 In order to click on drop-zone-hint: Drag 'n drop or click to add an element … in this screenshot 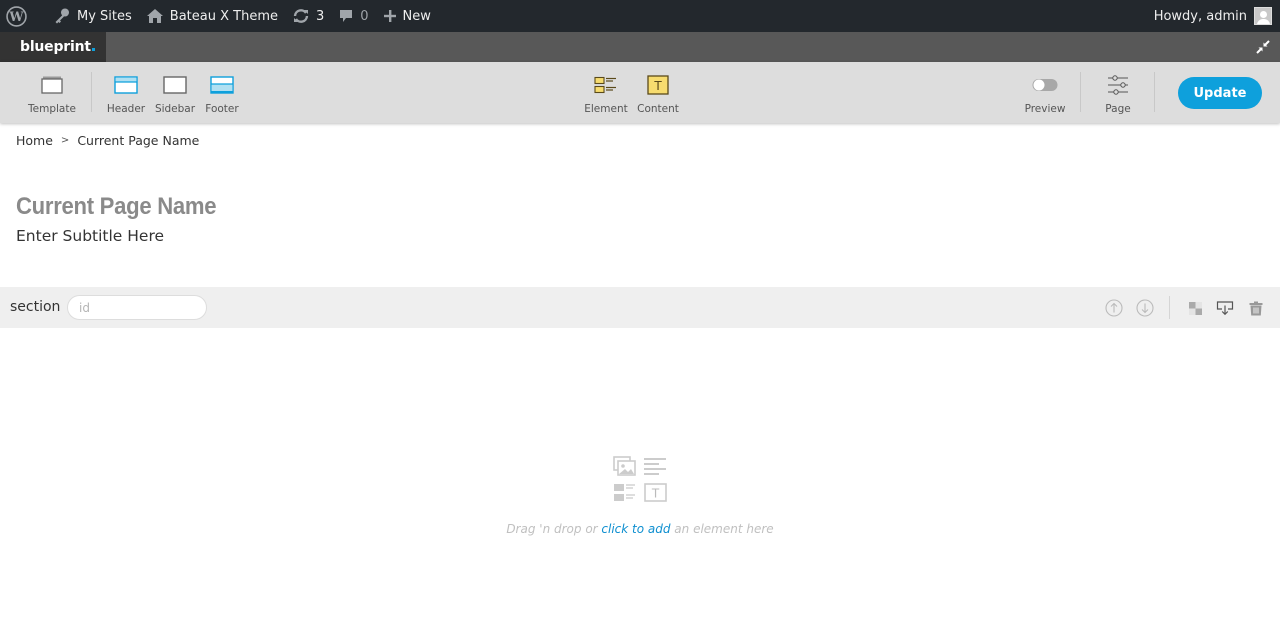, I will do `click(640, 529)`.